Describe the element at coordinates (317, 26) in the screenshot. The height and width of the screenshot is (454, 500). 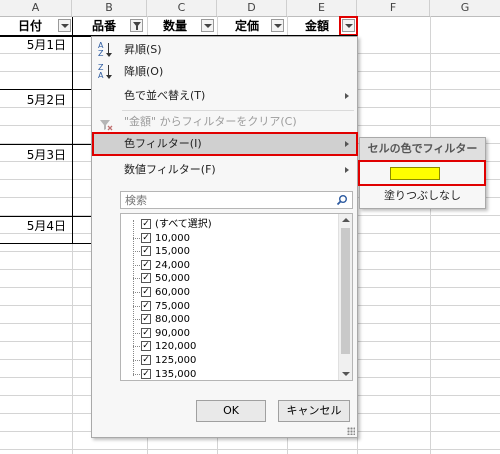
I see `header-amount: 金額` at that location.